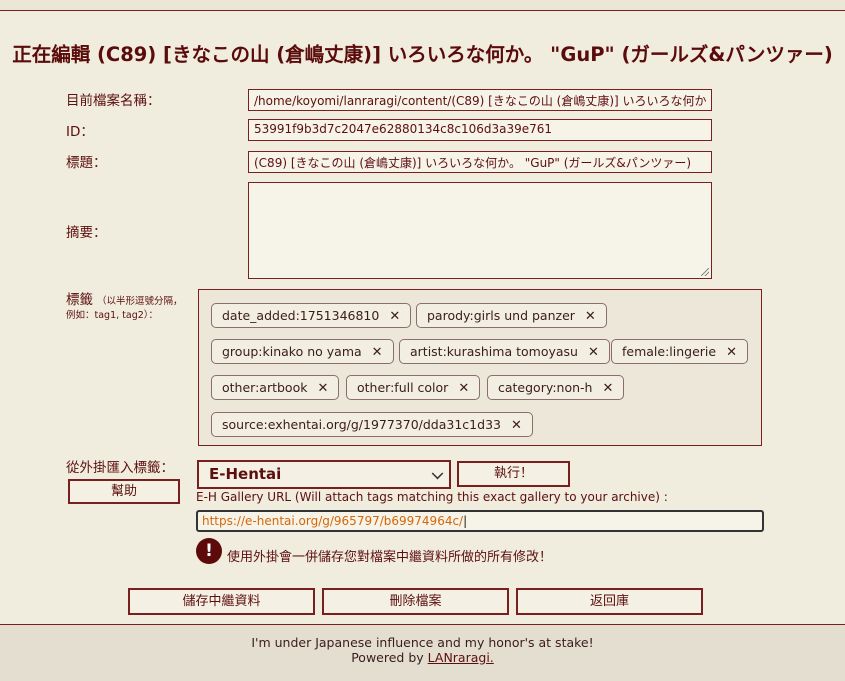 The width and height of the screenshot is (845, 681). What do you see at coordinates (86, 233) in the screenshot?
I see `summary-label: 摘要：` at bounding box center [86, 233].